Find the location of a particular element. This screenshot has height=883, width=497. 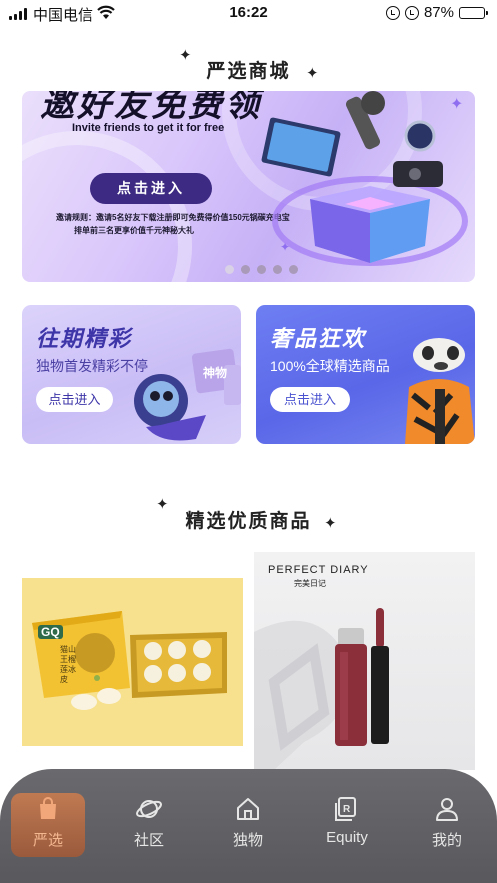

bottom-tab-bar: 严选 社区 独物 R Equity 我的 is located at coordinates (248, 826).